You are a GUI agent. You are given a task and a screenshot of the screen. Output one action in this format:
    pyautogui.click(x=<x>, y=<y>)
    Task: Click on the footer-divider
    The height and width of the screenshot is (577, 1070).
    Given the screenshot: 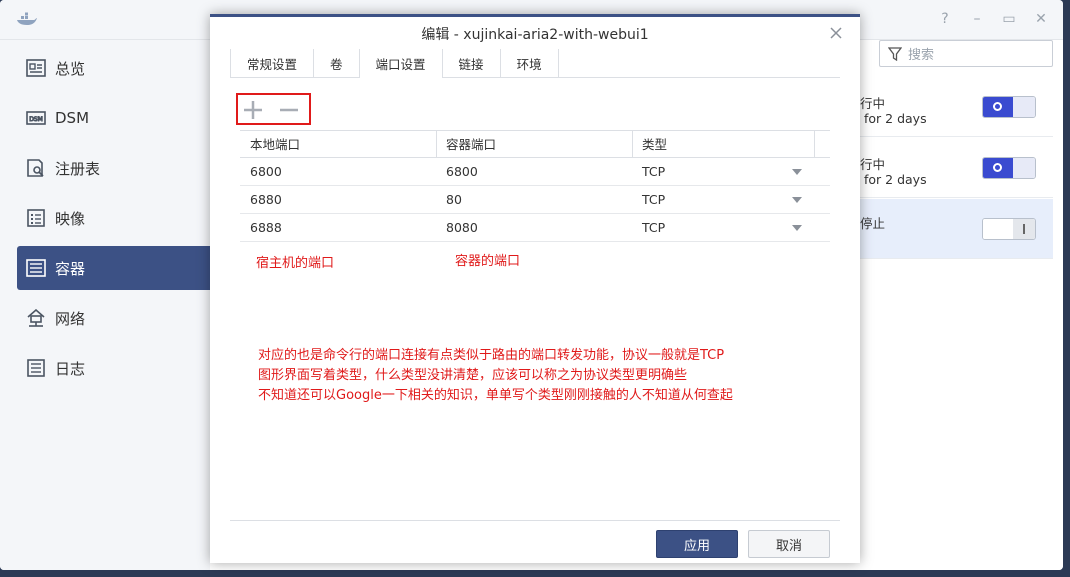 What is the action you would take?
    pyautogui.click(x=535, y=520)
    